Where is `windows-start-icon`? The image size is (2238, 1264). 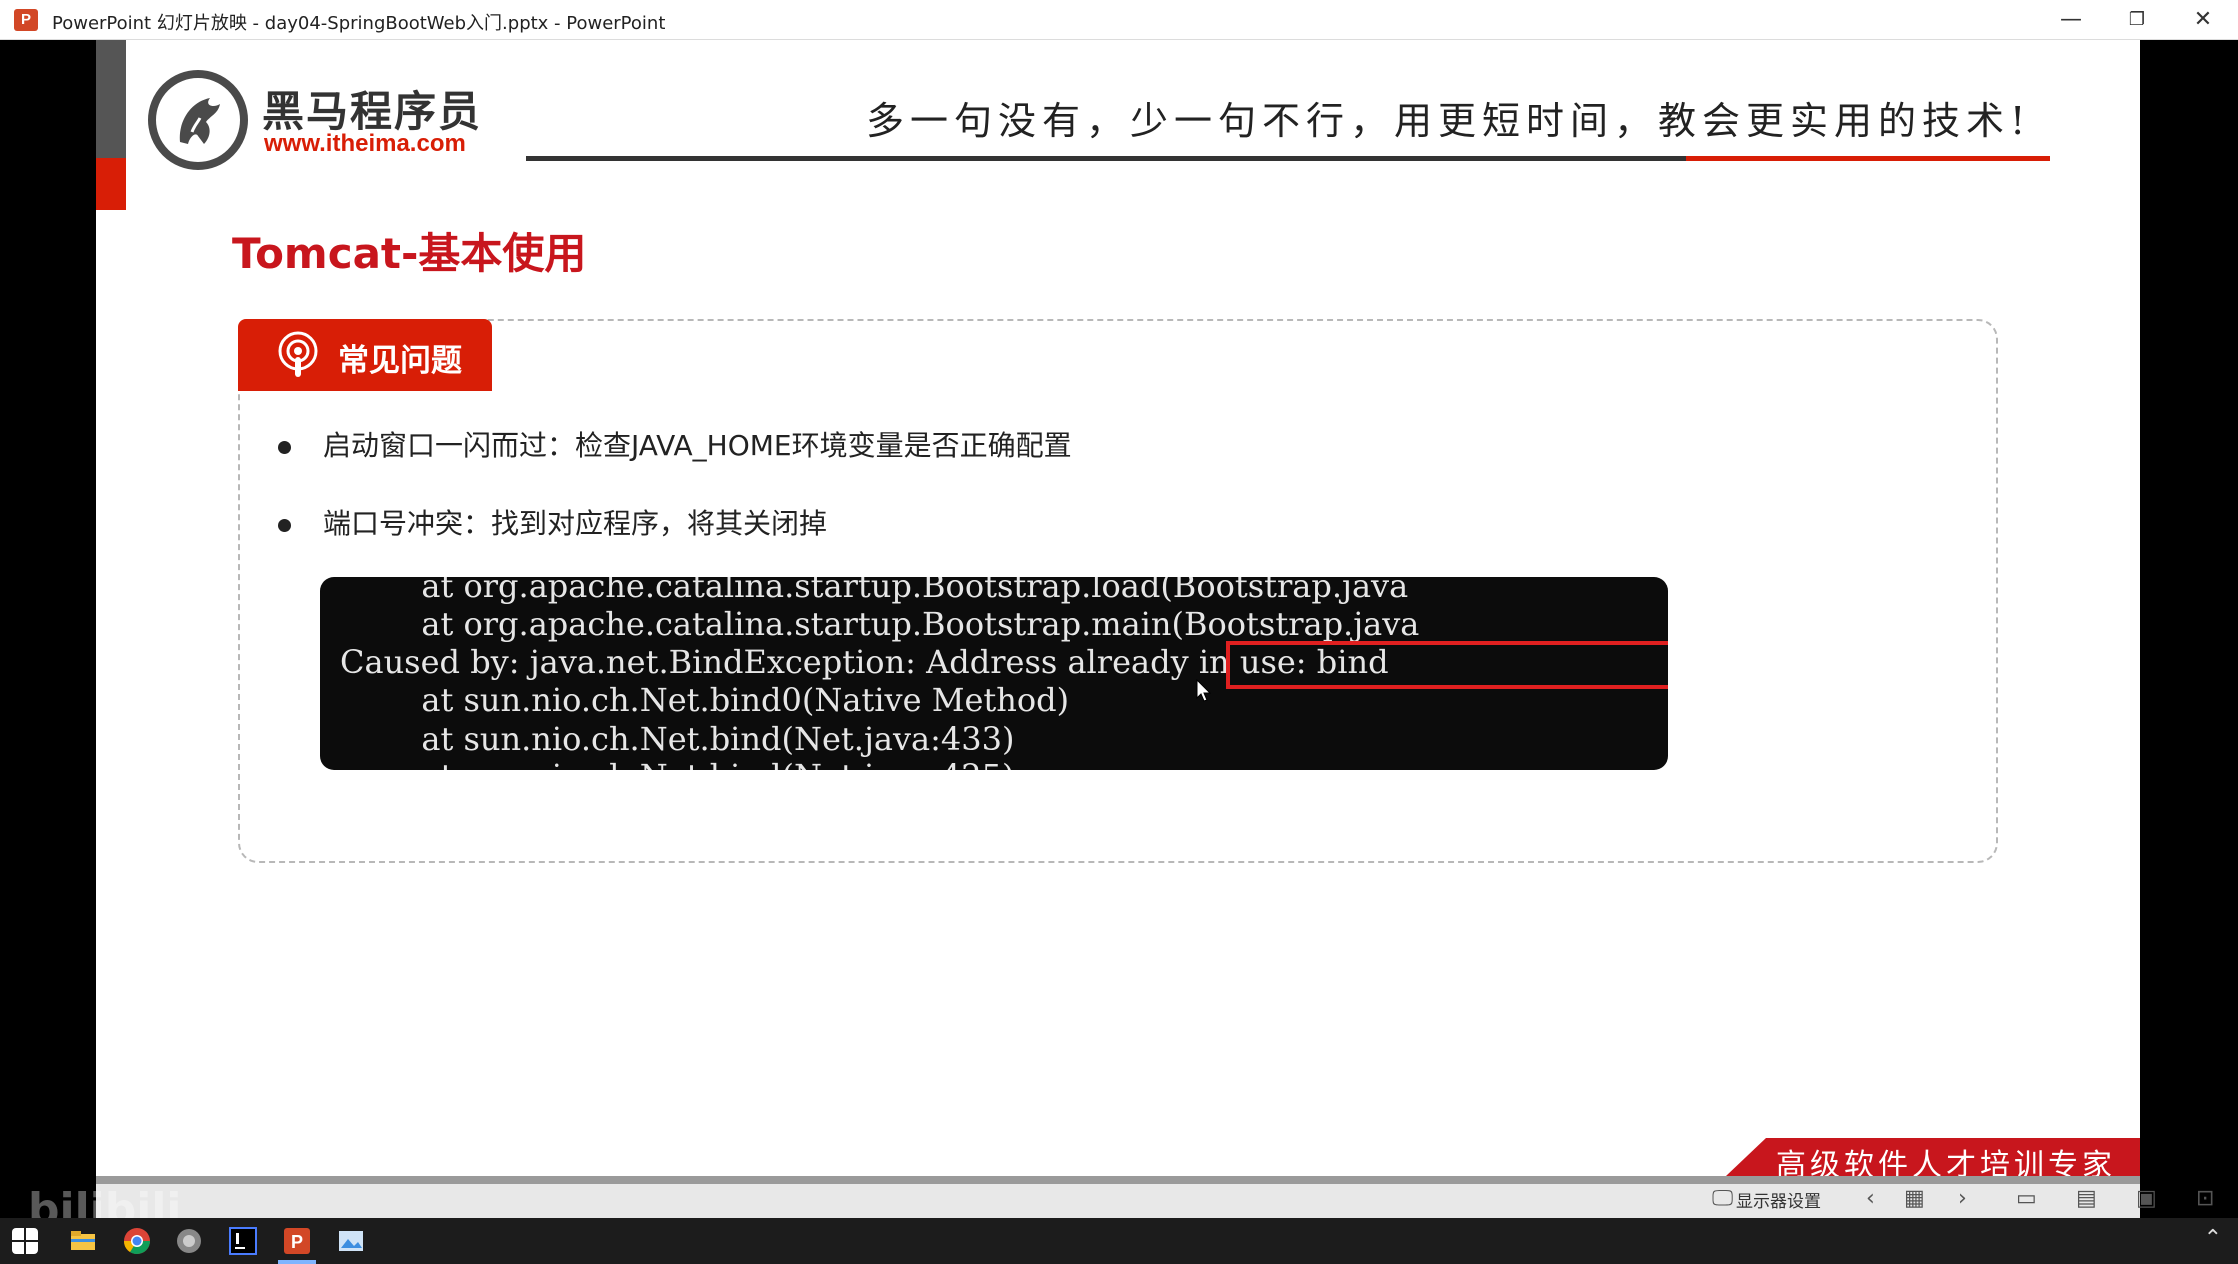
windows-start-icon is located at coordinates (25, 1241).